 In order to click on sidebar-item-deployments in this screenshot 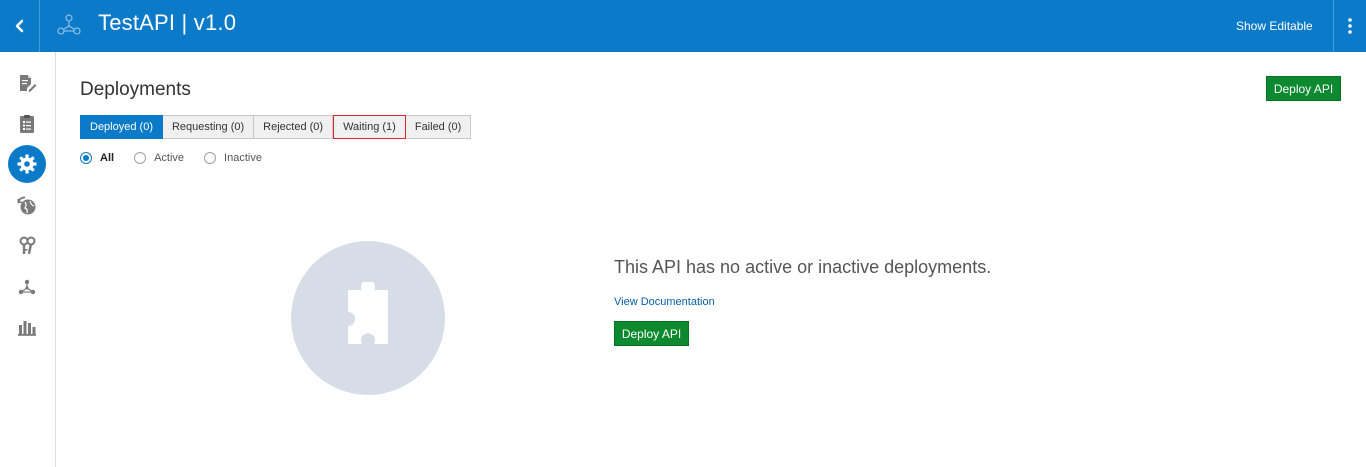, I will do `click(27, 164)`.